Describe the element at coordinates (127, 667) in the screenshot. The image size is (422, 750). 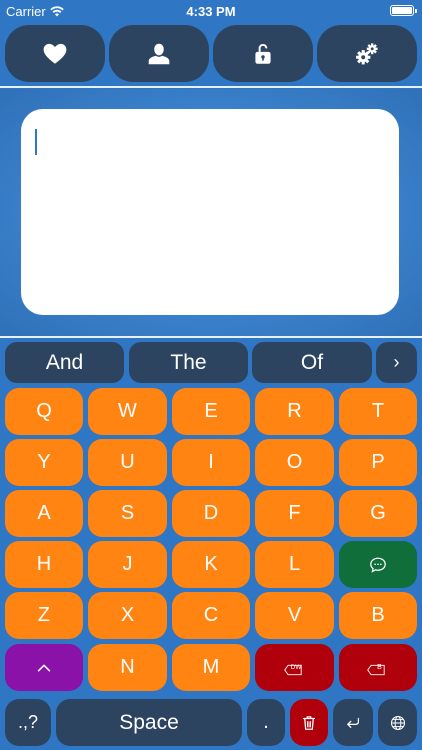
I see `key-n: N` at that location.